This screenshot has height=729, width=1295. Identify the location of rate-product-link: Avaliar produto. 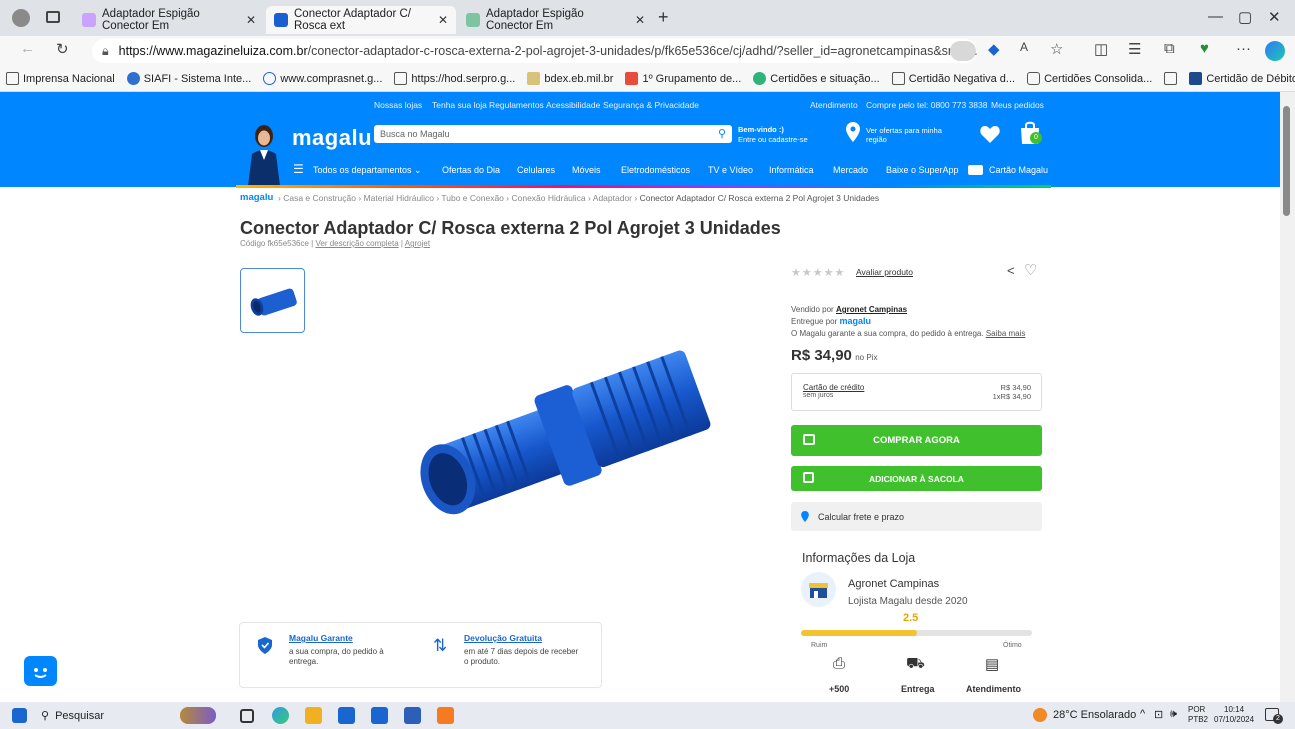
(884, 272).